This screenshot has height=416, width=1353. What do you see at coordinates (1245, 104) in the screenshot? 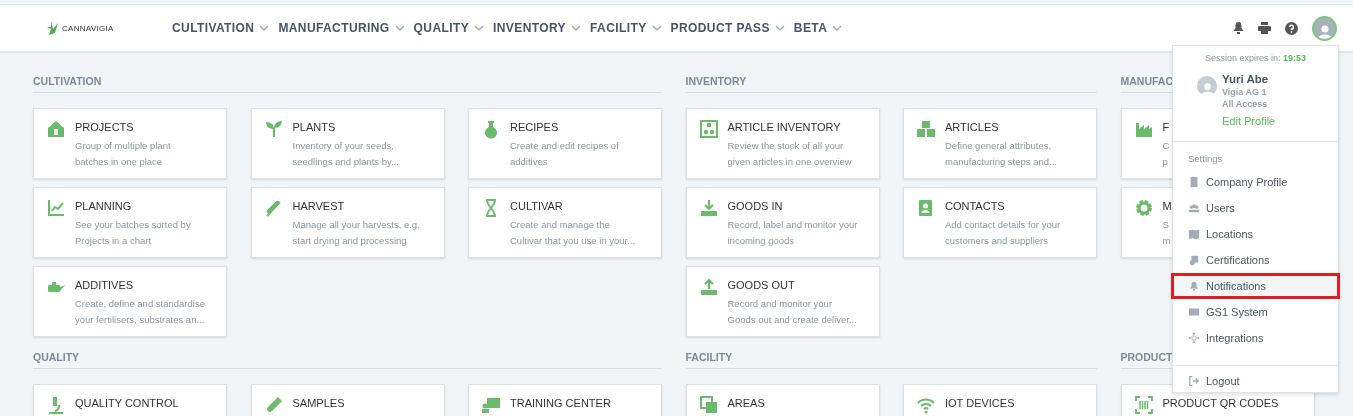
I see `access-role: All Access` at bounding box center [1245, 104].